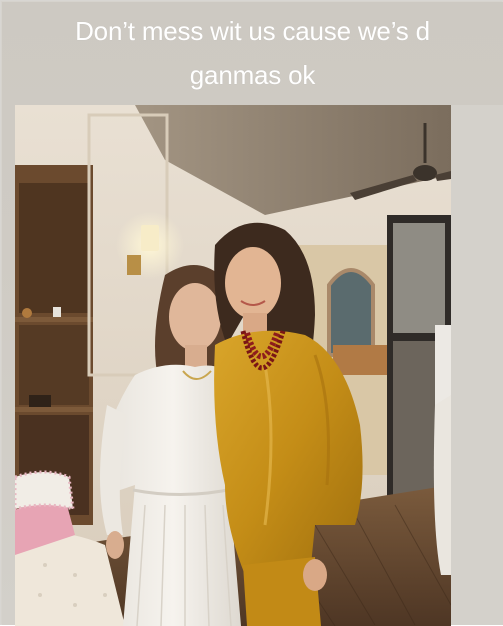  What do you see at coordinates (252, 31) in the screenshot?
I see `caption-line-1: Don’t mess wit us cause we’s d` at bounding box center [252, 31].